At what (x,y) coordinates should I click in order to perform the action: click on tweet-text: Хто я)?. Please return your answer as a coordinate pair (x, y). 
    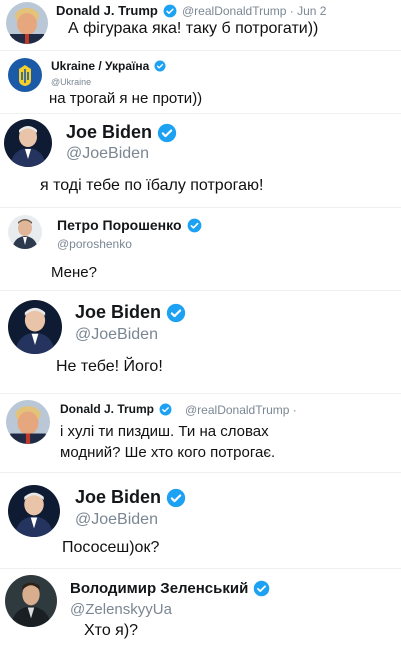
    Looking at the image, I should click on (111, 630).